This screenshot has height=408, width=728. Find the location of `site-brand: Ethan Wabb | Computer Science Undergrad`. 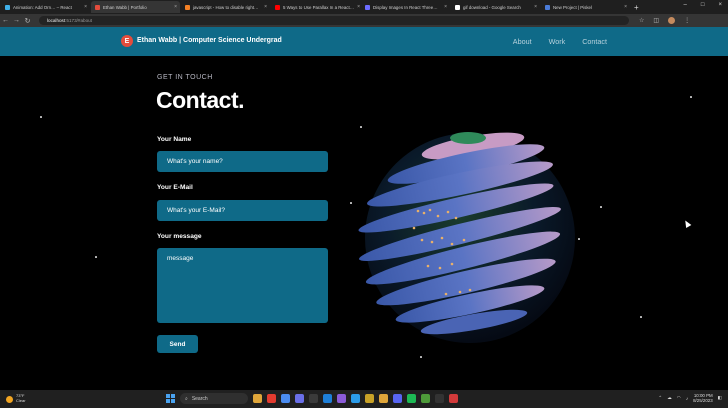

site-brand: Ethan Wabb | Computer Science Undergrad is located at coordinates (209, 40).